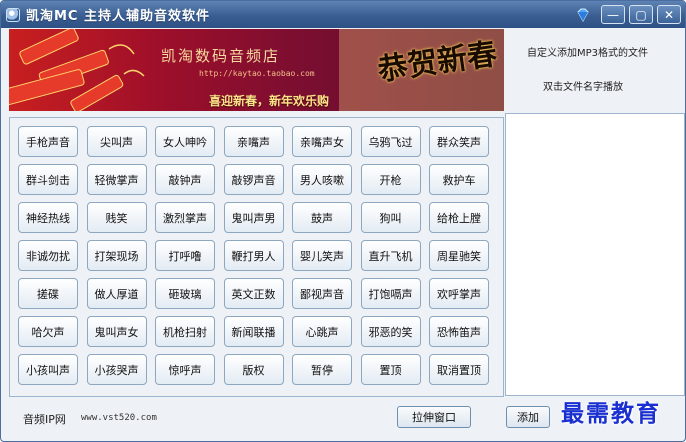 This screenshot has height=442, width=686. Describe the element at coordinates (185, 255) in the screenshot. I see `sound-button: 打呼噜` at that location.